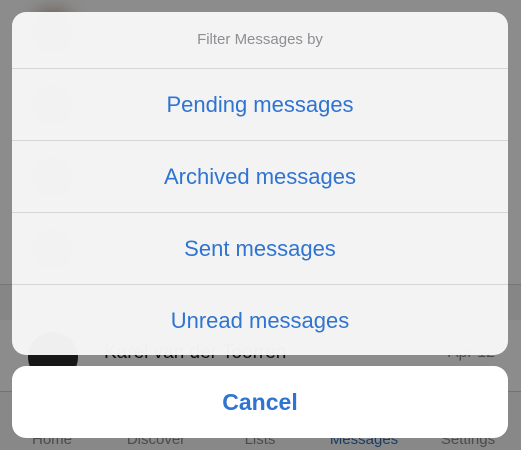 Image resolution: width=521 pixels, height=450 pixels. I want to click on unread-messages-option: Unread messages, so click(260, 320).